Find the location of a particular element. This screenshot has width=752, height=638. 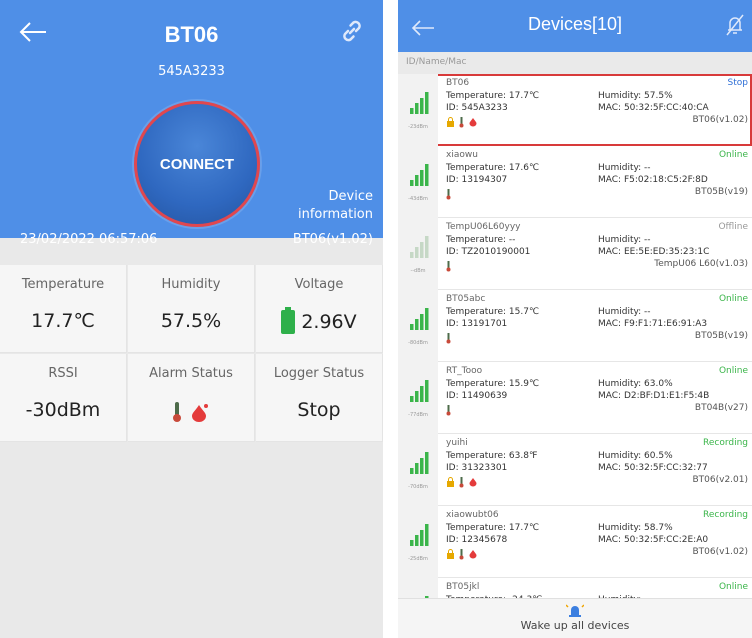

list-header: Devices[10] is located at coordinates (575, 26).